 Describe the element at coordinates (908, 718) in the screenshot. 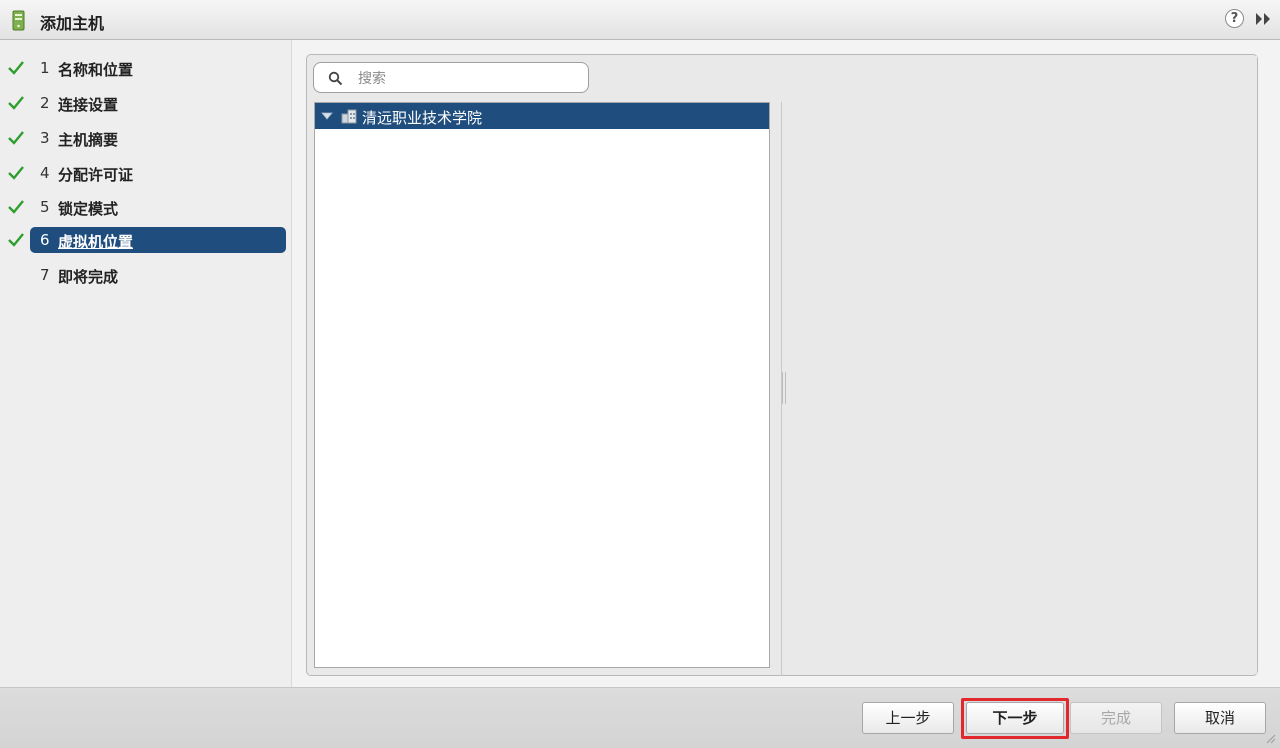

I see `back-button: 上一步` at that location.